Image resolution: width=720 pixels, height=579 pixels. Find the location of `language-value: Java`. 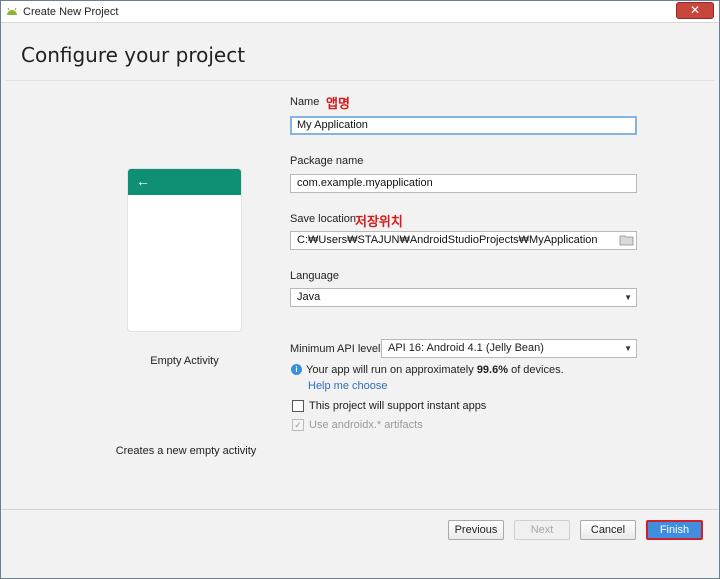

language-value: Java is located at coordinates (309, 297).